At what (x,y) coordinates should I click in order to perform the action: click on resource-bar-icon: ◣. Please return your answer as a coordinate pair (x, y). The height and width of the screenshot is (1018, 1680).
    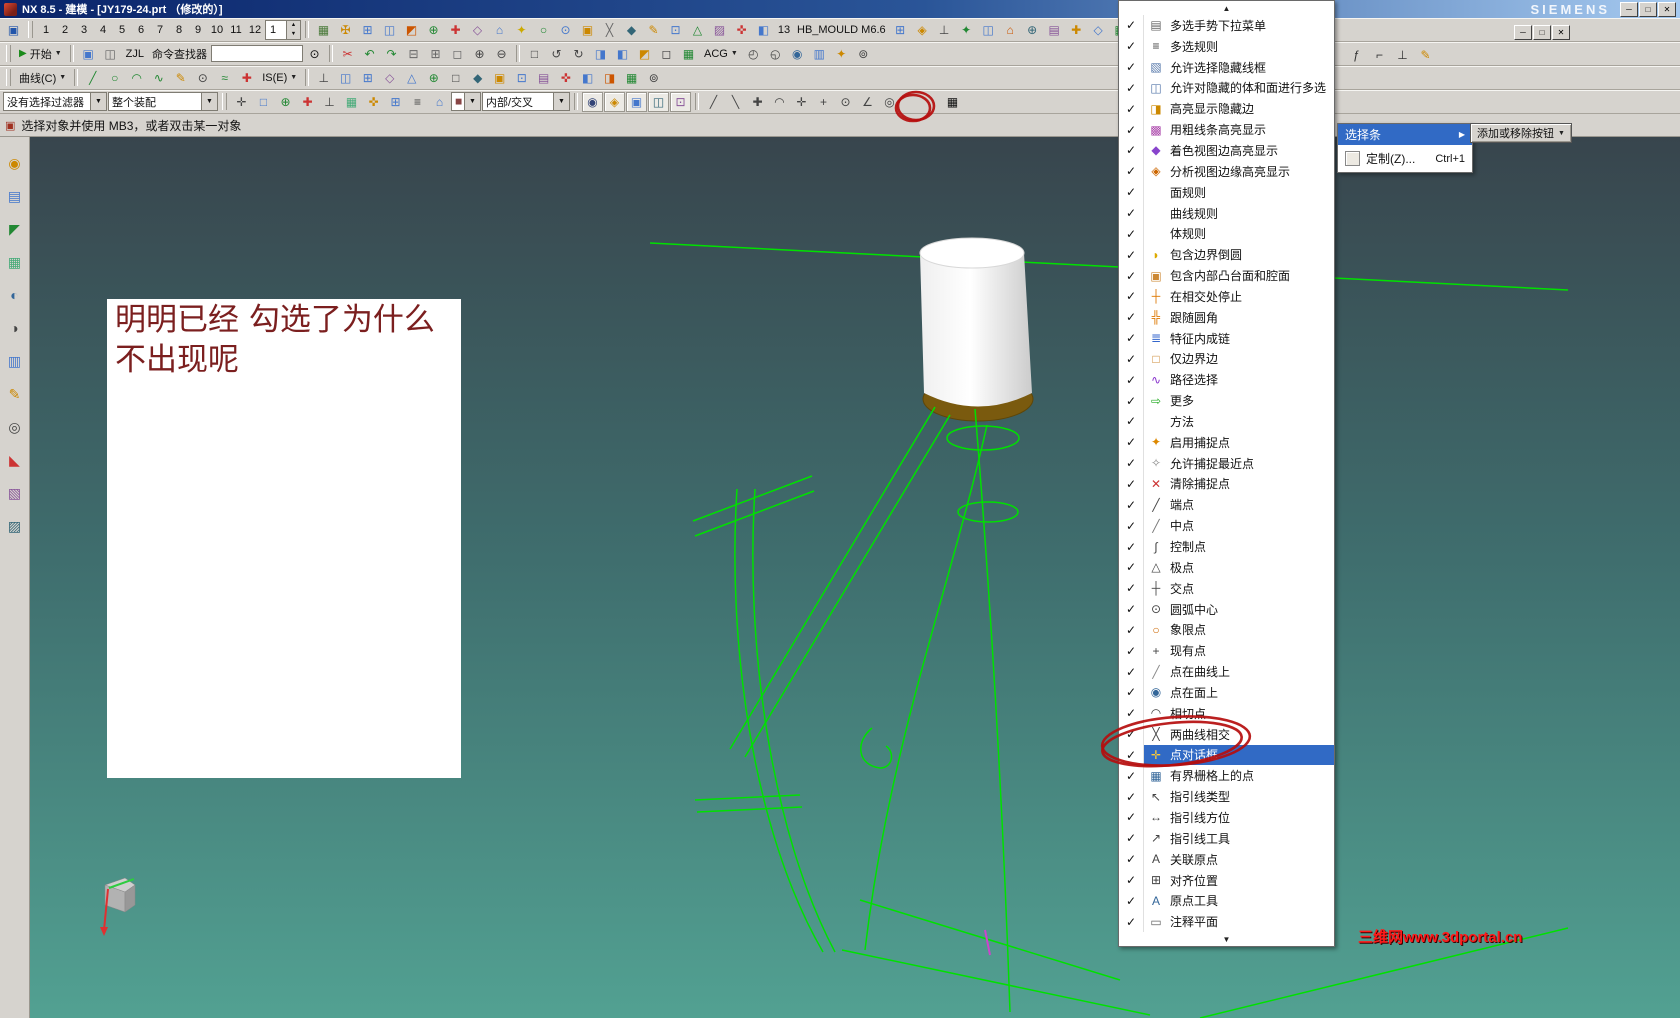
    Looking at the image, I should click on (15, 460).